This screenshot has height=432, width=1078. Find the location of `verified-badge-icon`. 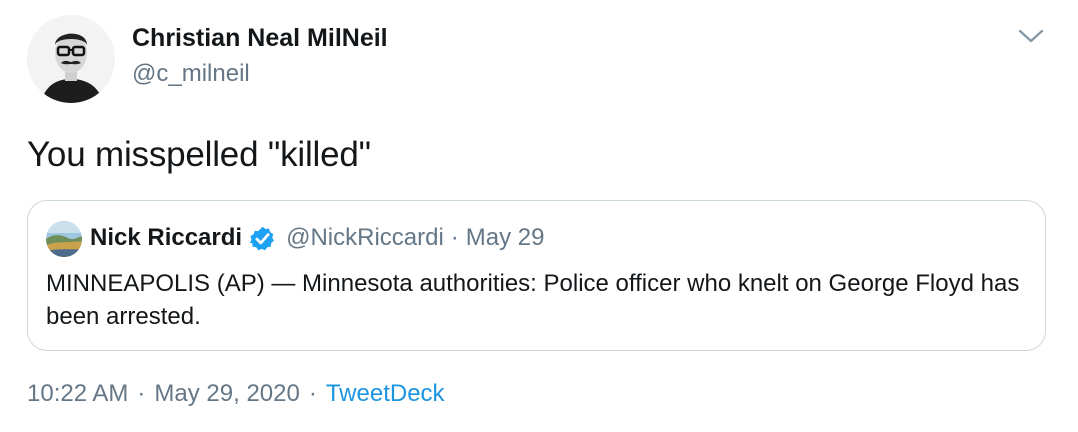

verified-badge-icon is located at coordinates (262, 238).